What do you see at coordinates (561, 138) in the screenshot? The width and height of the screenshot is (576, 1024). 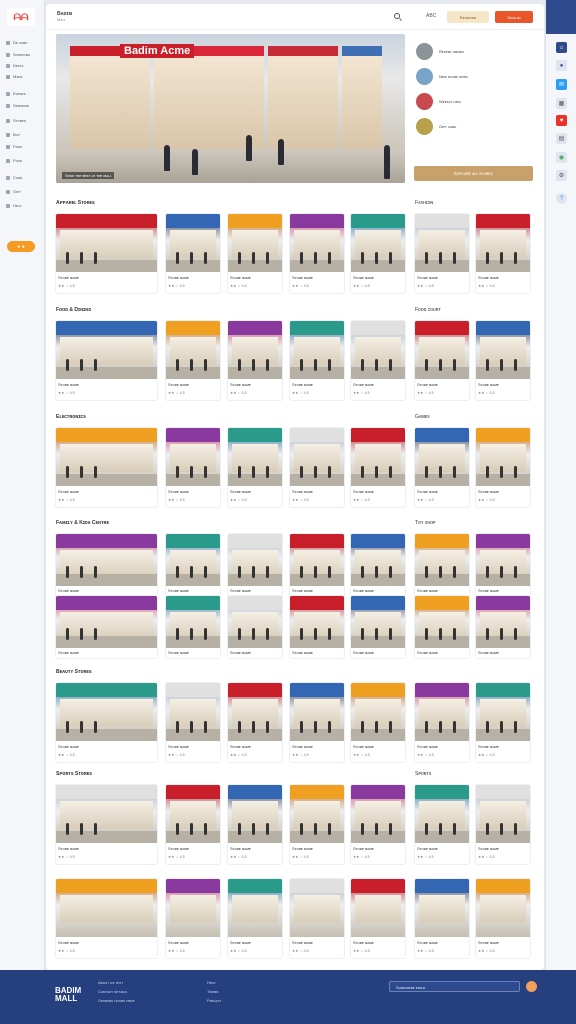 I see `bag-icon: ▤` at bounding box center [561, 138].